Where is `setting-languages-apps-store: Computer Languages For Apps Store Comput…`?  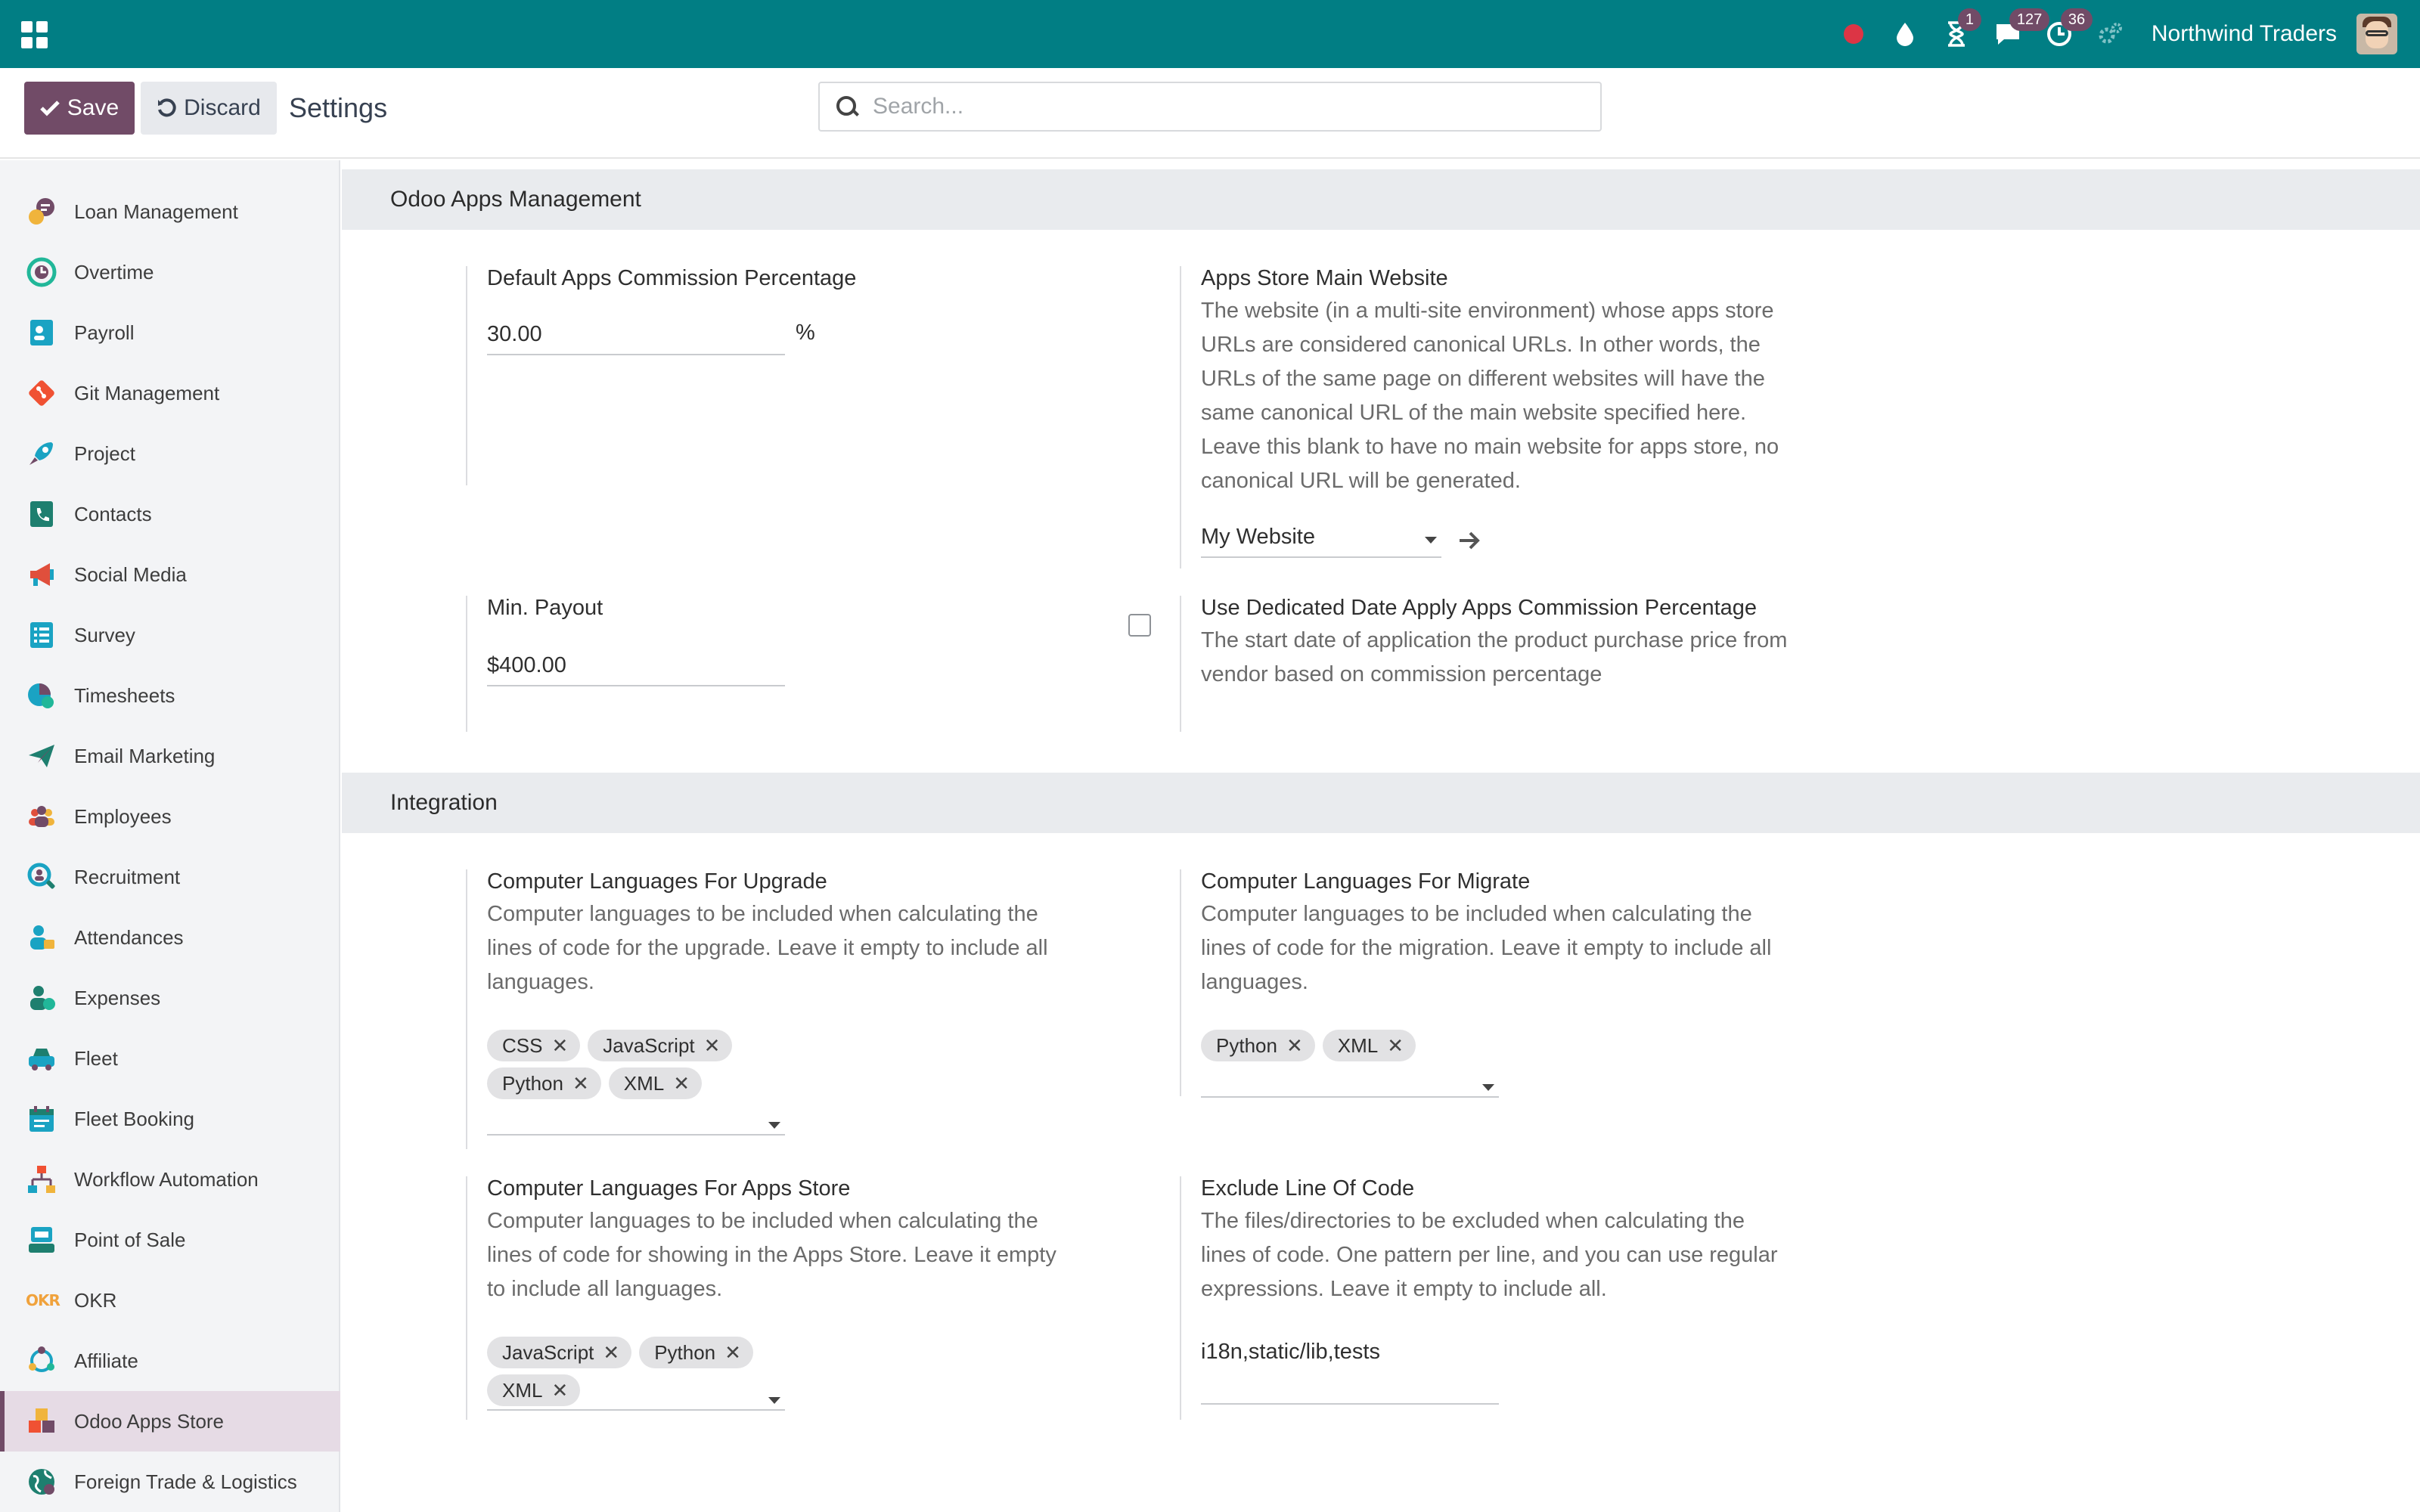 setting-languages-apps-store: Computer Languages For Apps Store Comput… is located at coordinates (798, 1298).